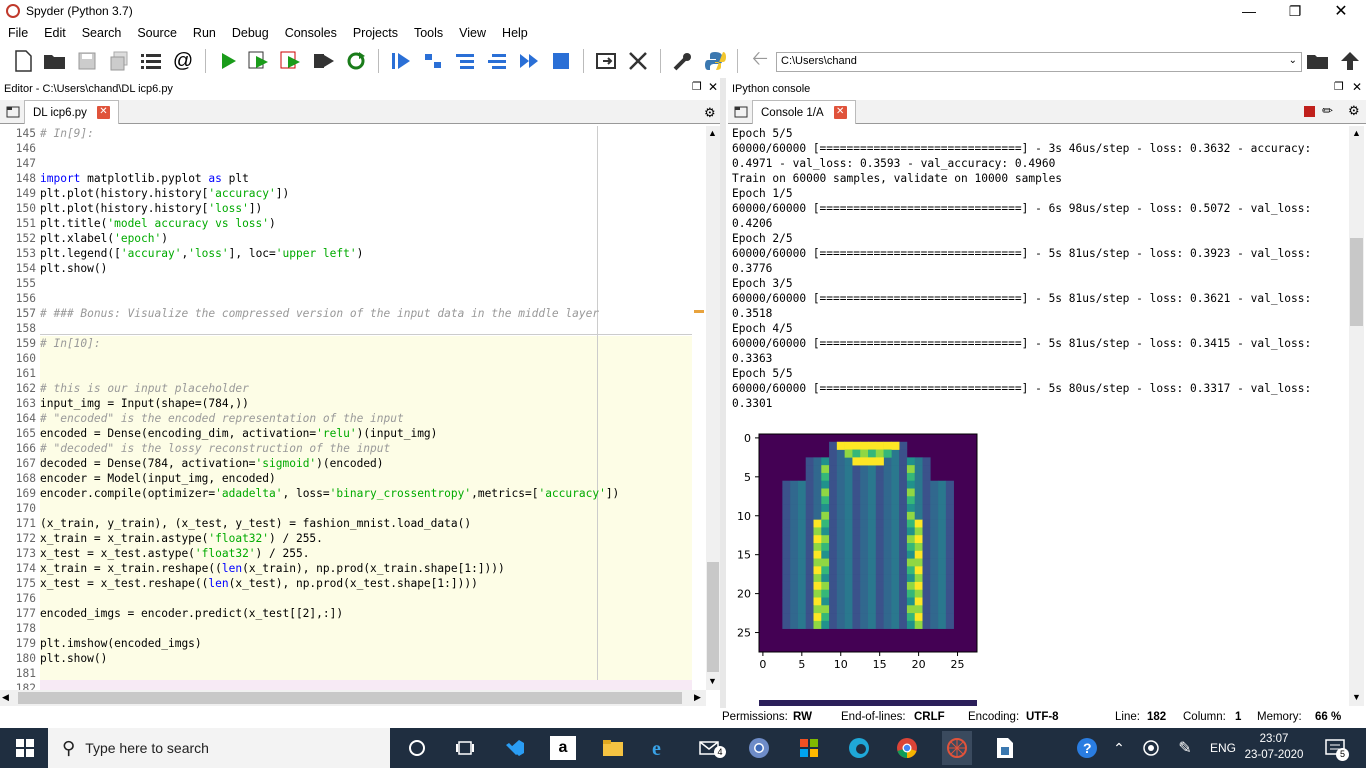 The image size is (1366, 768). I want to click on stop-debug-icon, so click(561, 61).